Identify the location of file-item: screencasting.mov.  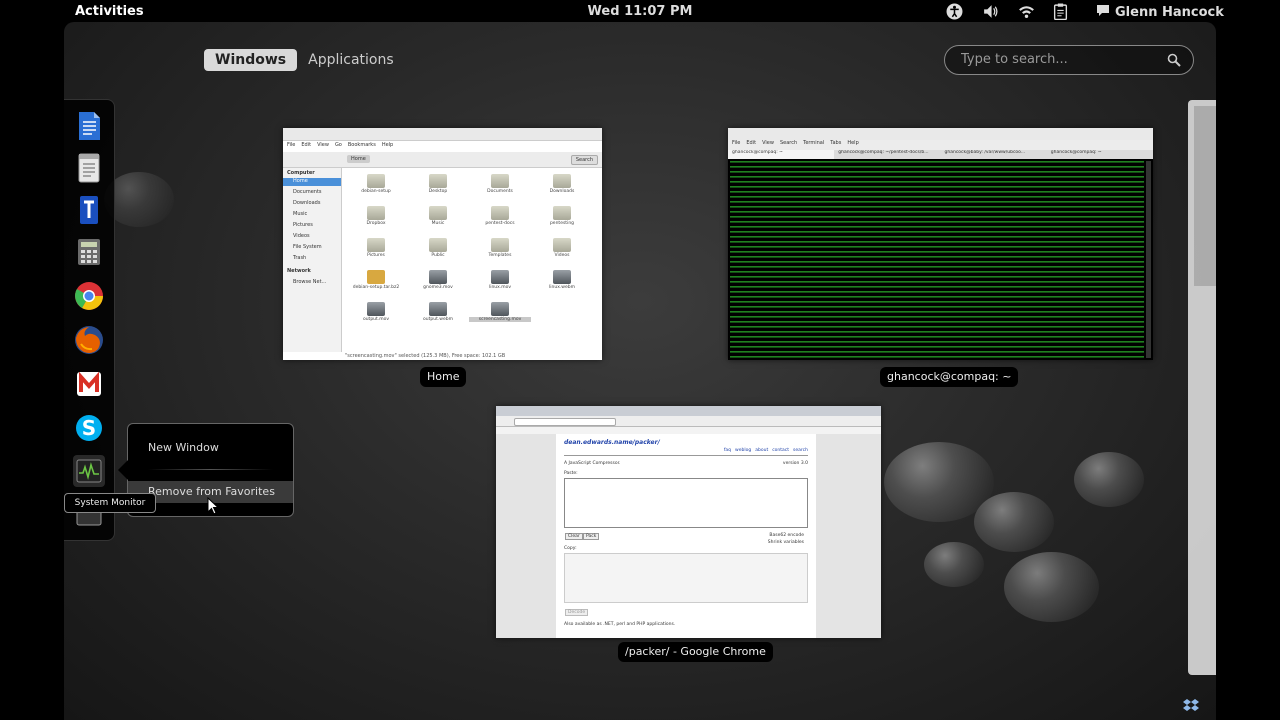
(500, 316).